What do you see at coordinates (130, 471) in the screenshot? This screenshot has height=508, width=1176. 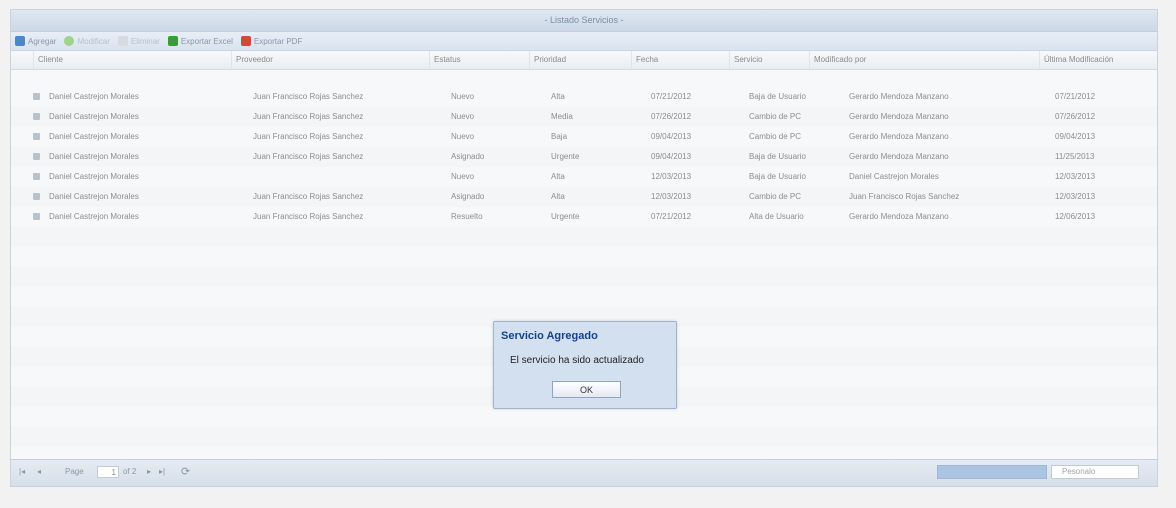 I see `page-count-label: of 2` at bounding box center [130, 471].